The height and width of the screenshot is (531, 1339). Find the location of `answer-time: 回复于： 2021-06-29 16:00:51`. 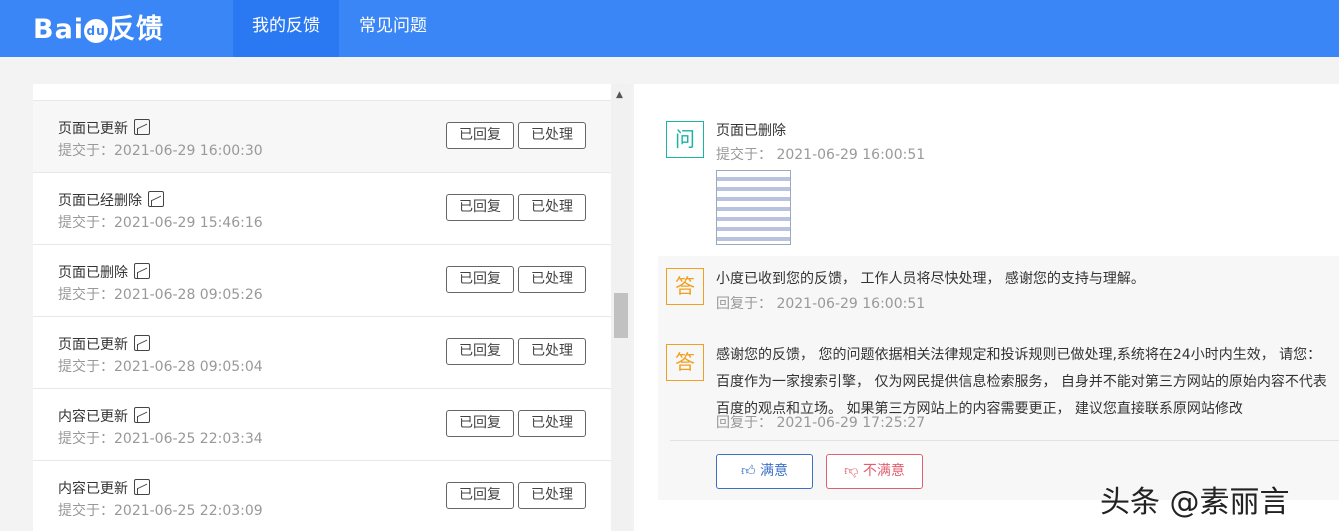

answer-time: 回复于： 2021-06-29 16:00:51 is located at coordinates (821, 304).